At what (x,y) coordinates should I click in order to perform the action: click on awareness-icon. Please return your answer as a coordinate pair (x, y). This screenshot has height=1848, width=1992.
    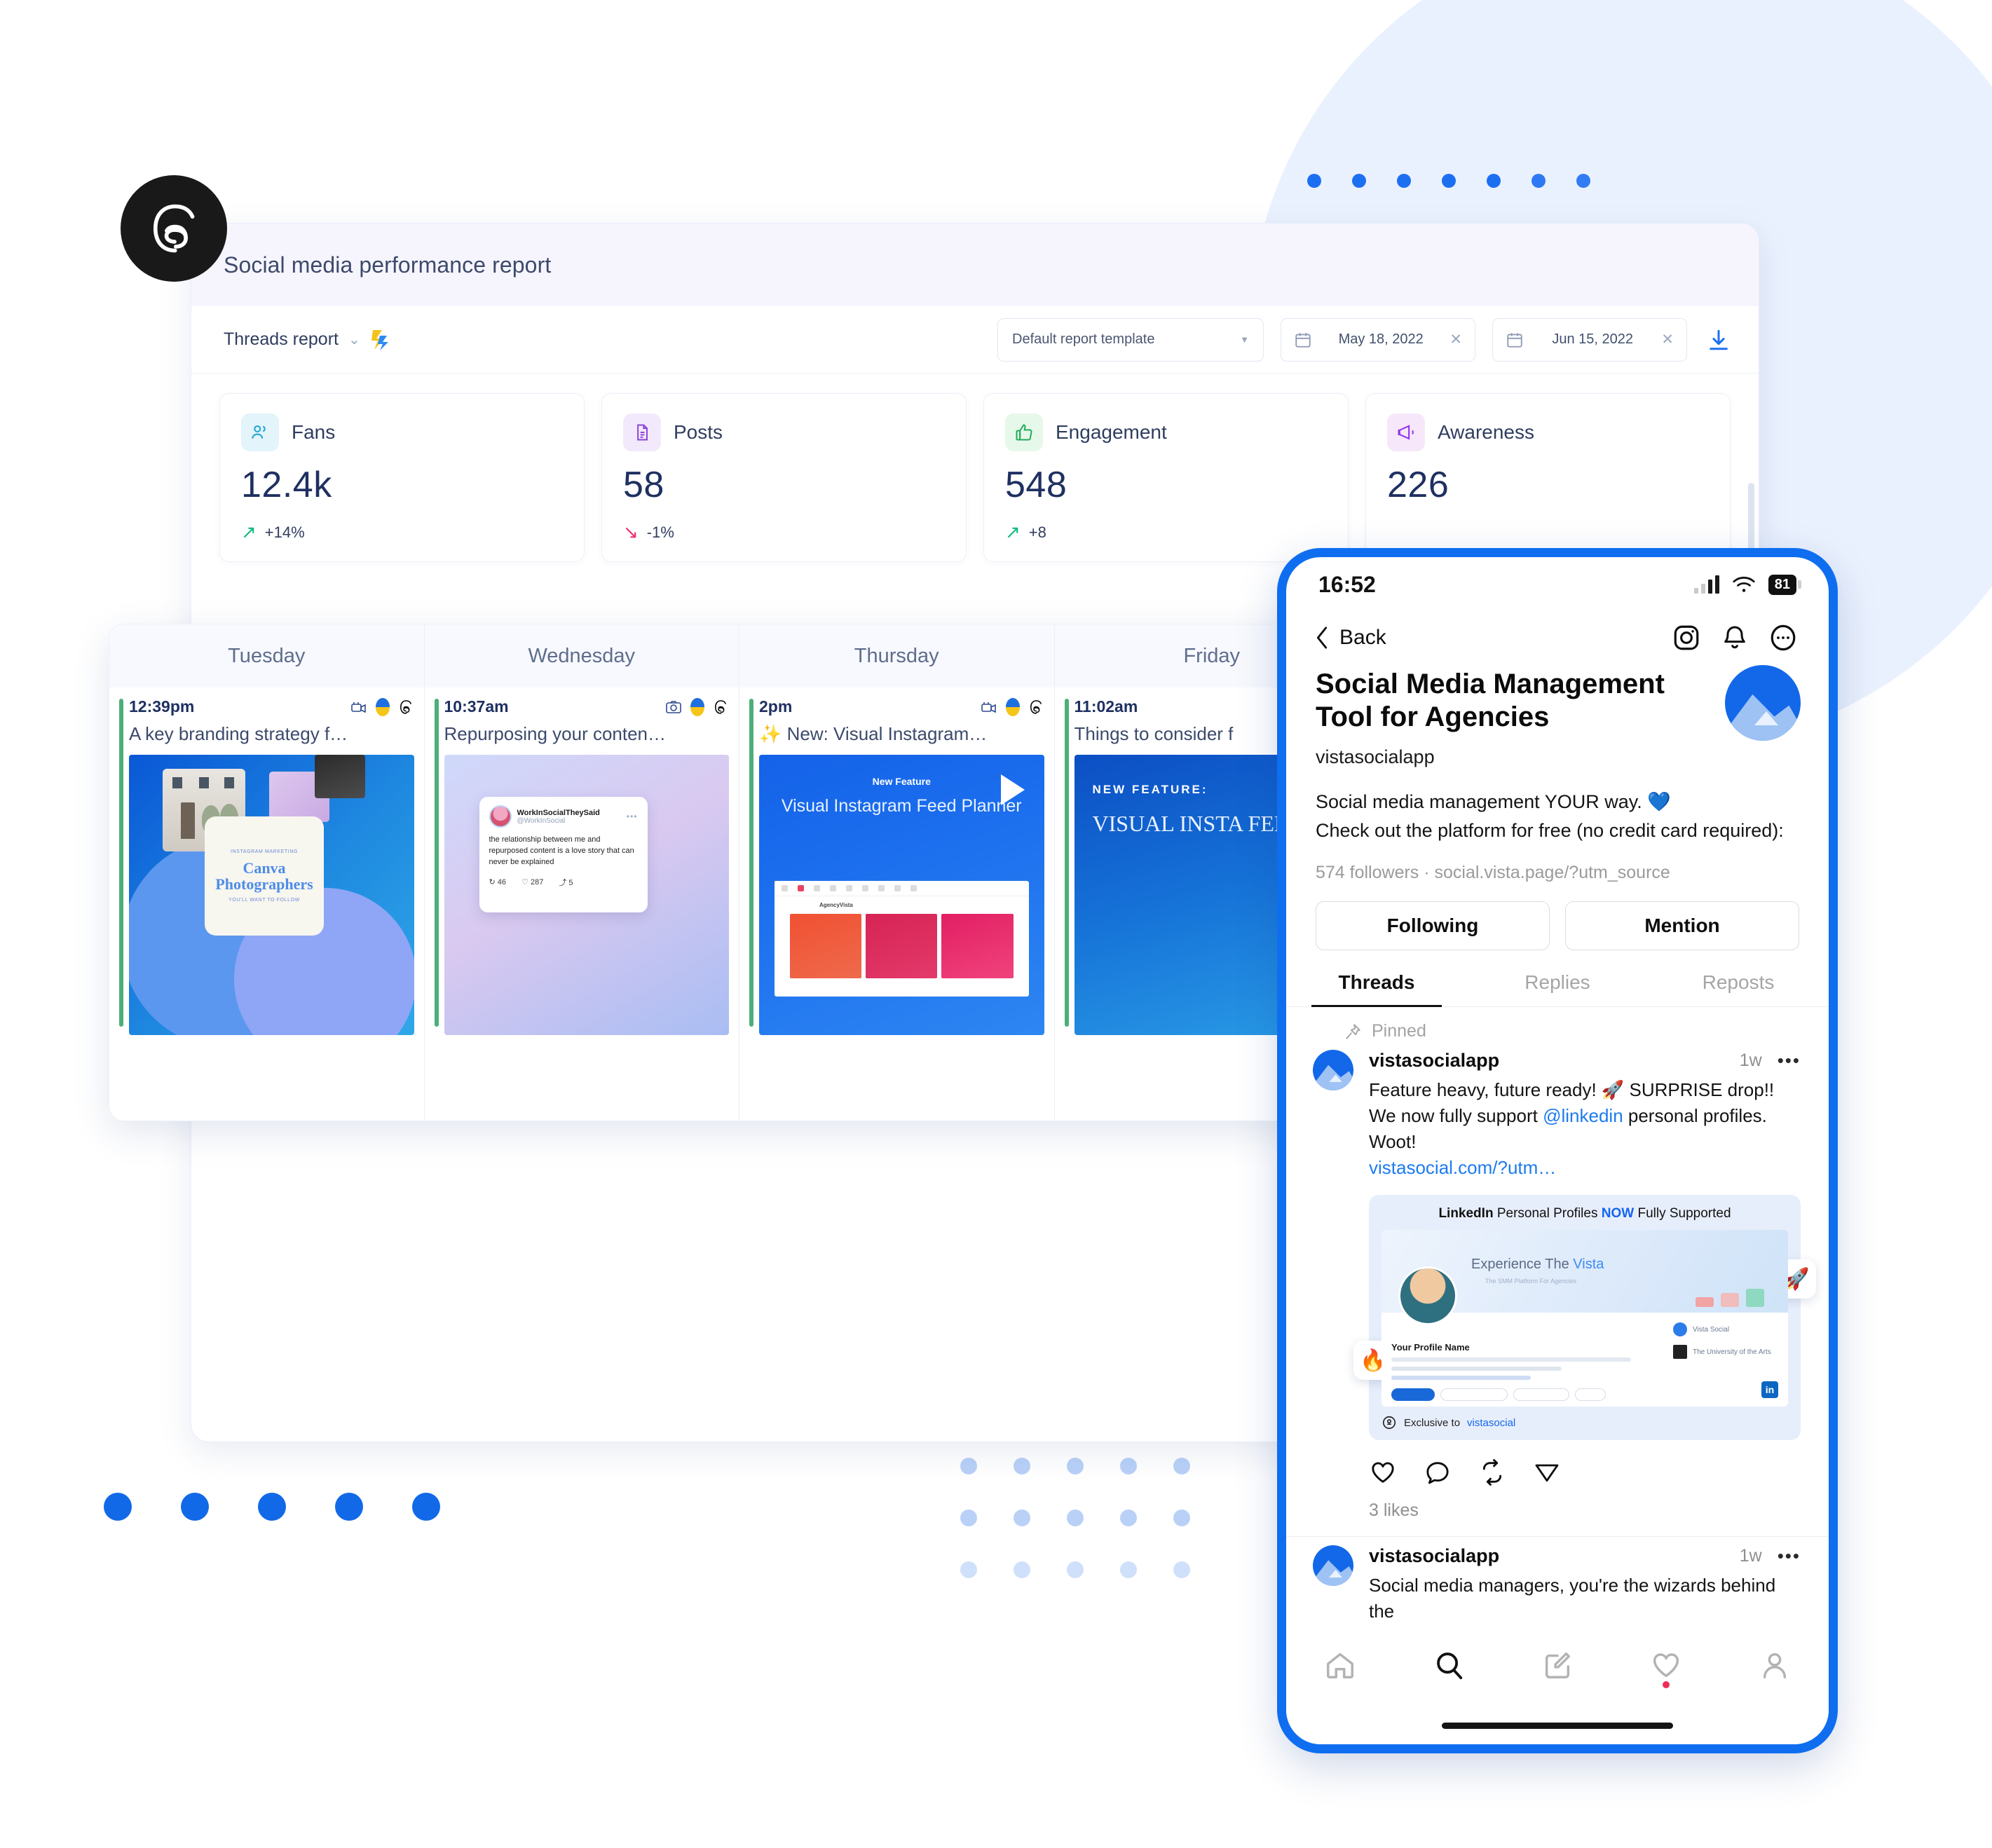
    Looking at the image, I should click on (1406, 432).